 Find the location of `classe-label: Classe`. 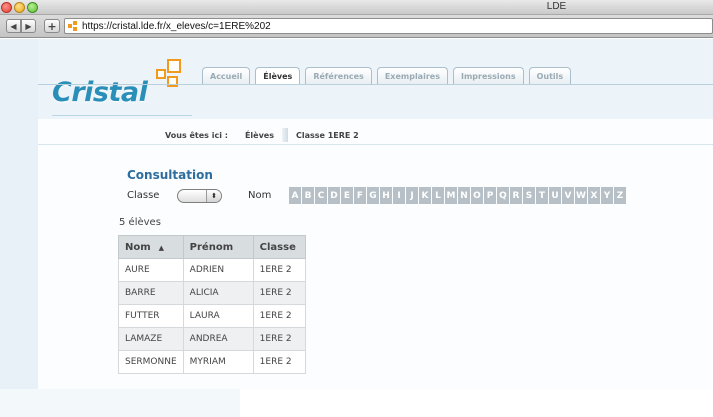

classe-label: Classe is located at coordinates (143, 195).